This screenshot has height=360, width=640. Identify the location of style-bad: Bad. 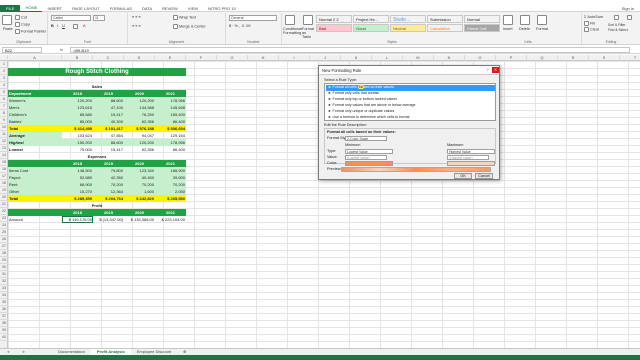
(334, 28).